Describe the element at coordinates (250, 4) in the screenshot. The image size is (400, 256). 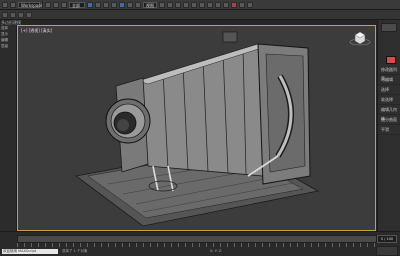
I see `render-icon` at that location.